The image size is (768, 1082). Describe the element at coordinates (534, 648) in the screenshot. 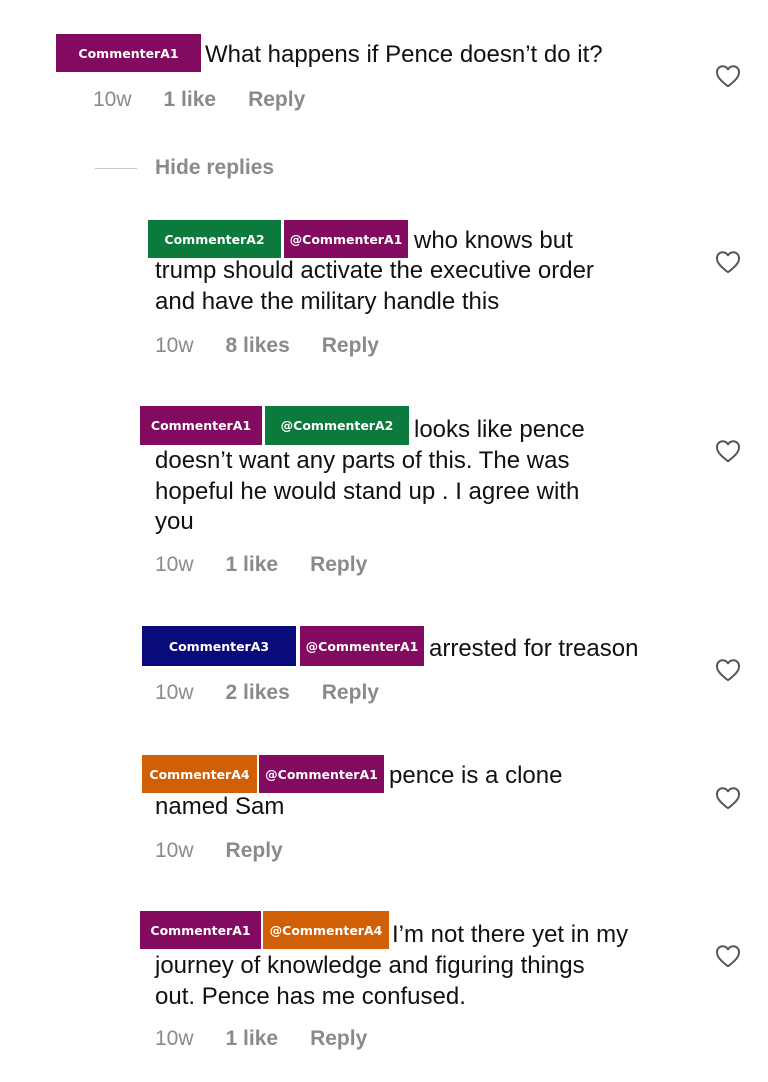

I see `reply-text-first-line: arrested for treason` at that location.